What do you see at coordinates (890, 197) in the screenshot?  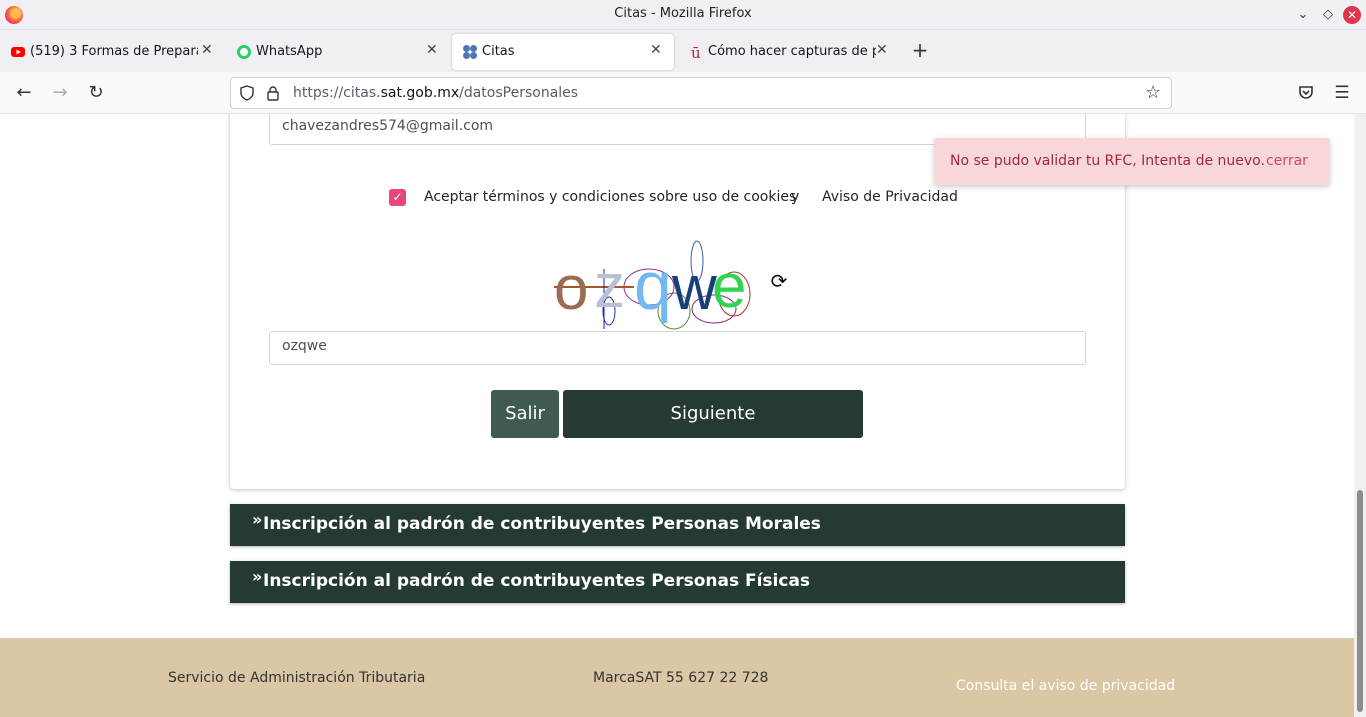 I see `privacy-link: Aviso de Privacidad` at bounding box center [890, 197].